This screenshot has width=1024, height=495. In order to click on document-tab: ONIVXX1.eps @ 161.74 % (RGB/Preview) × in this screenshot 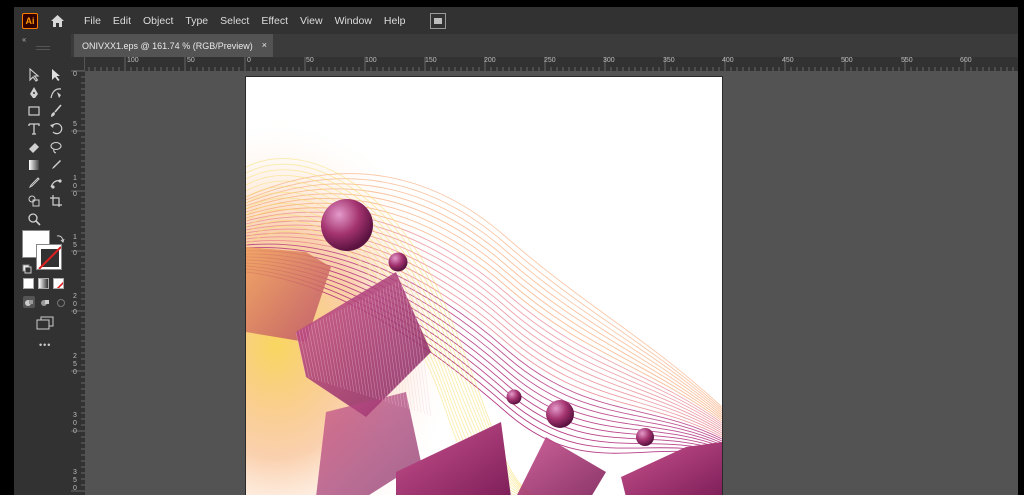, I will do `click(173, 45)`.